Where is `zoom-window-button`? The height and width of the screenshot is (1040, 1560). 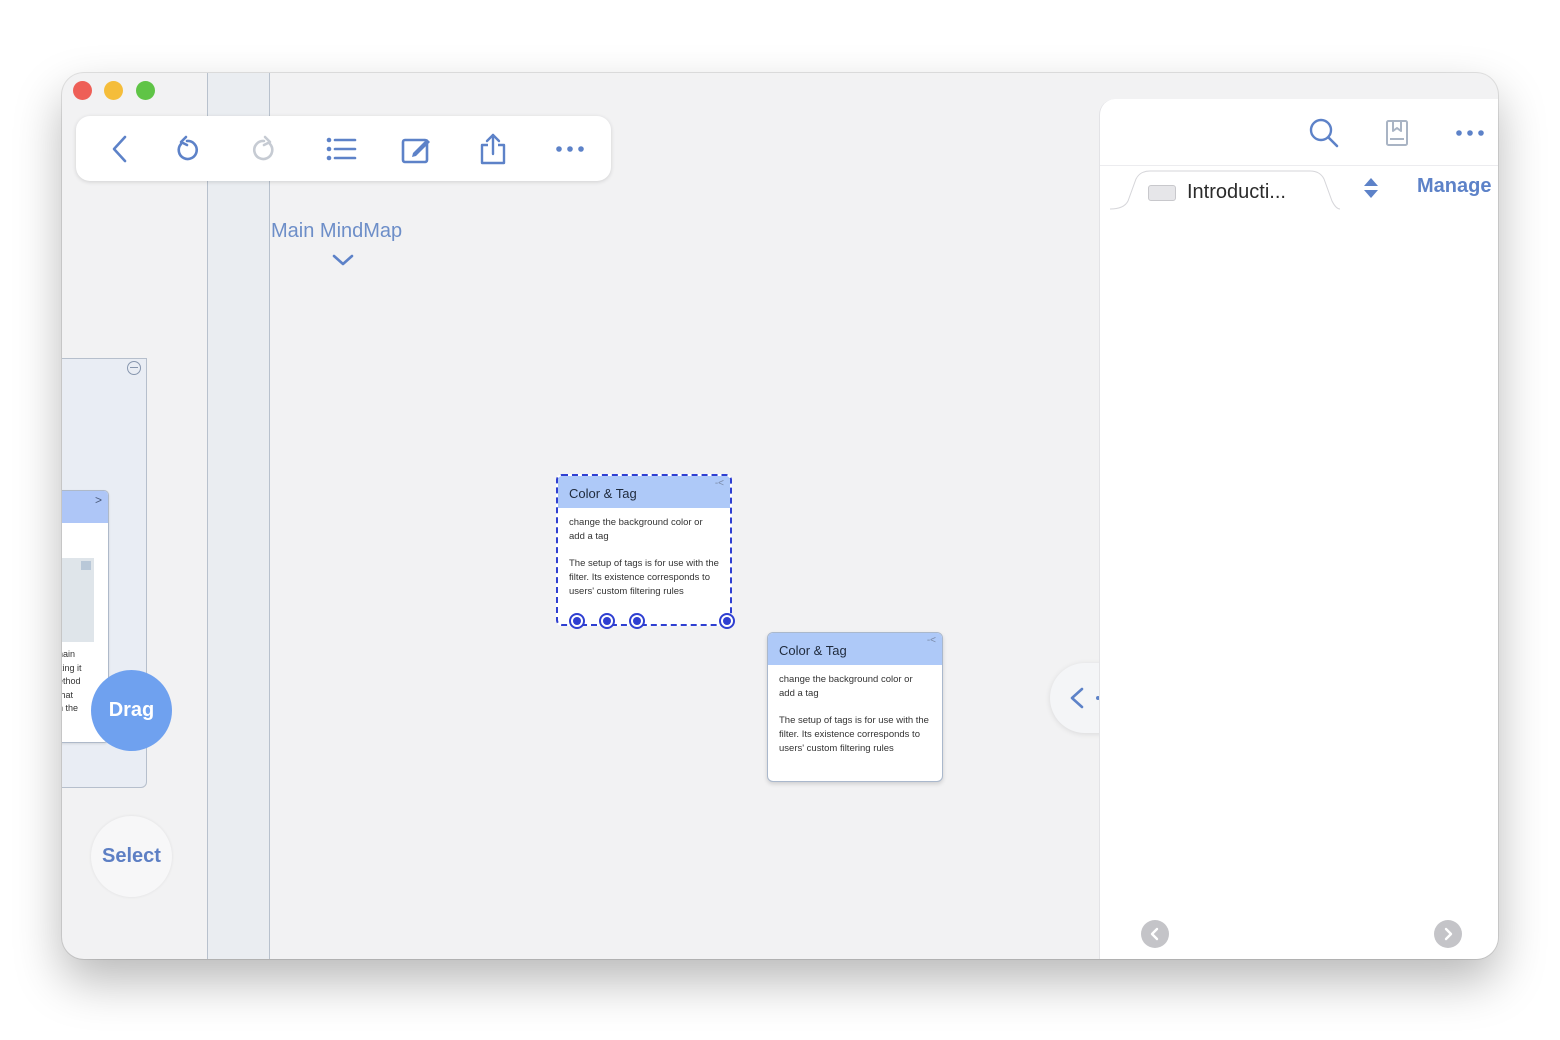 zoom-window-button is located at coordinates (145, 90).